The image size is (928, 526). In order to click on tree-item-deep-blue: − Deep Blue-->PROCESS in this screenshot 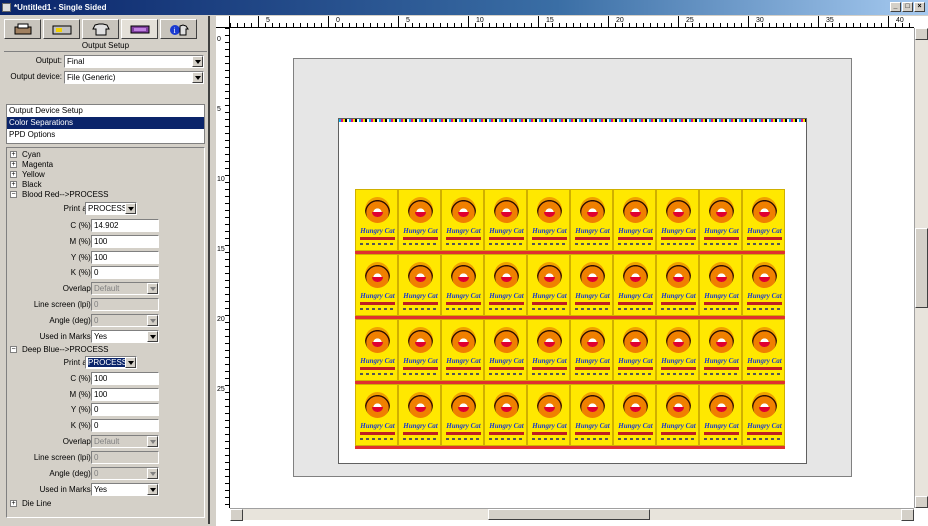, I will do `click(59, 350)`.